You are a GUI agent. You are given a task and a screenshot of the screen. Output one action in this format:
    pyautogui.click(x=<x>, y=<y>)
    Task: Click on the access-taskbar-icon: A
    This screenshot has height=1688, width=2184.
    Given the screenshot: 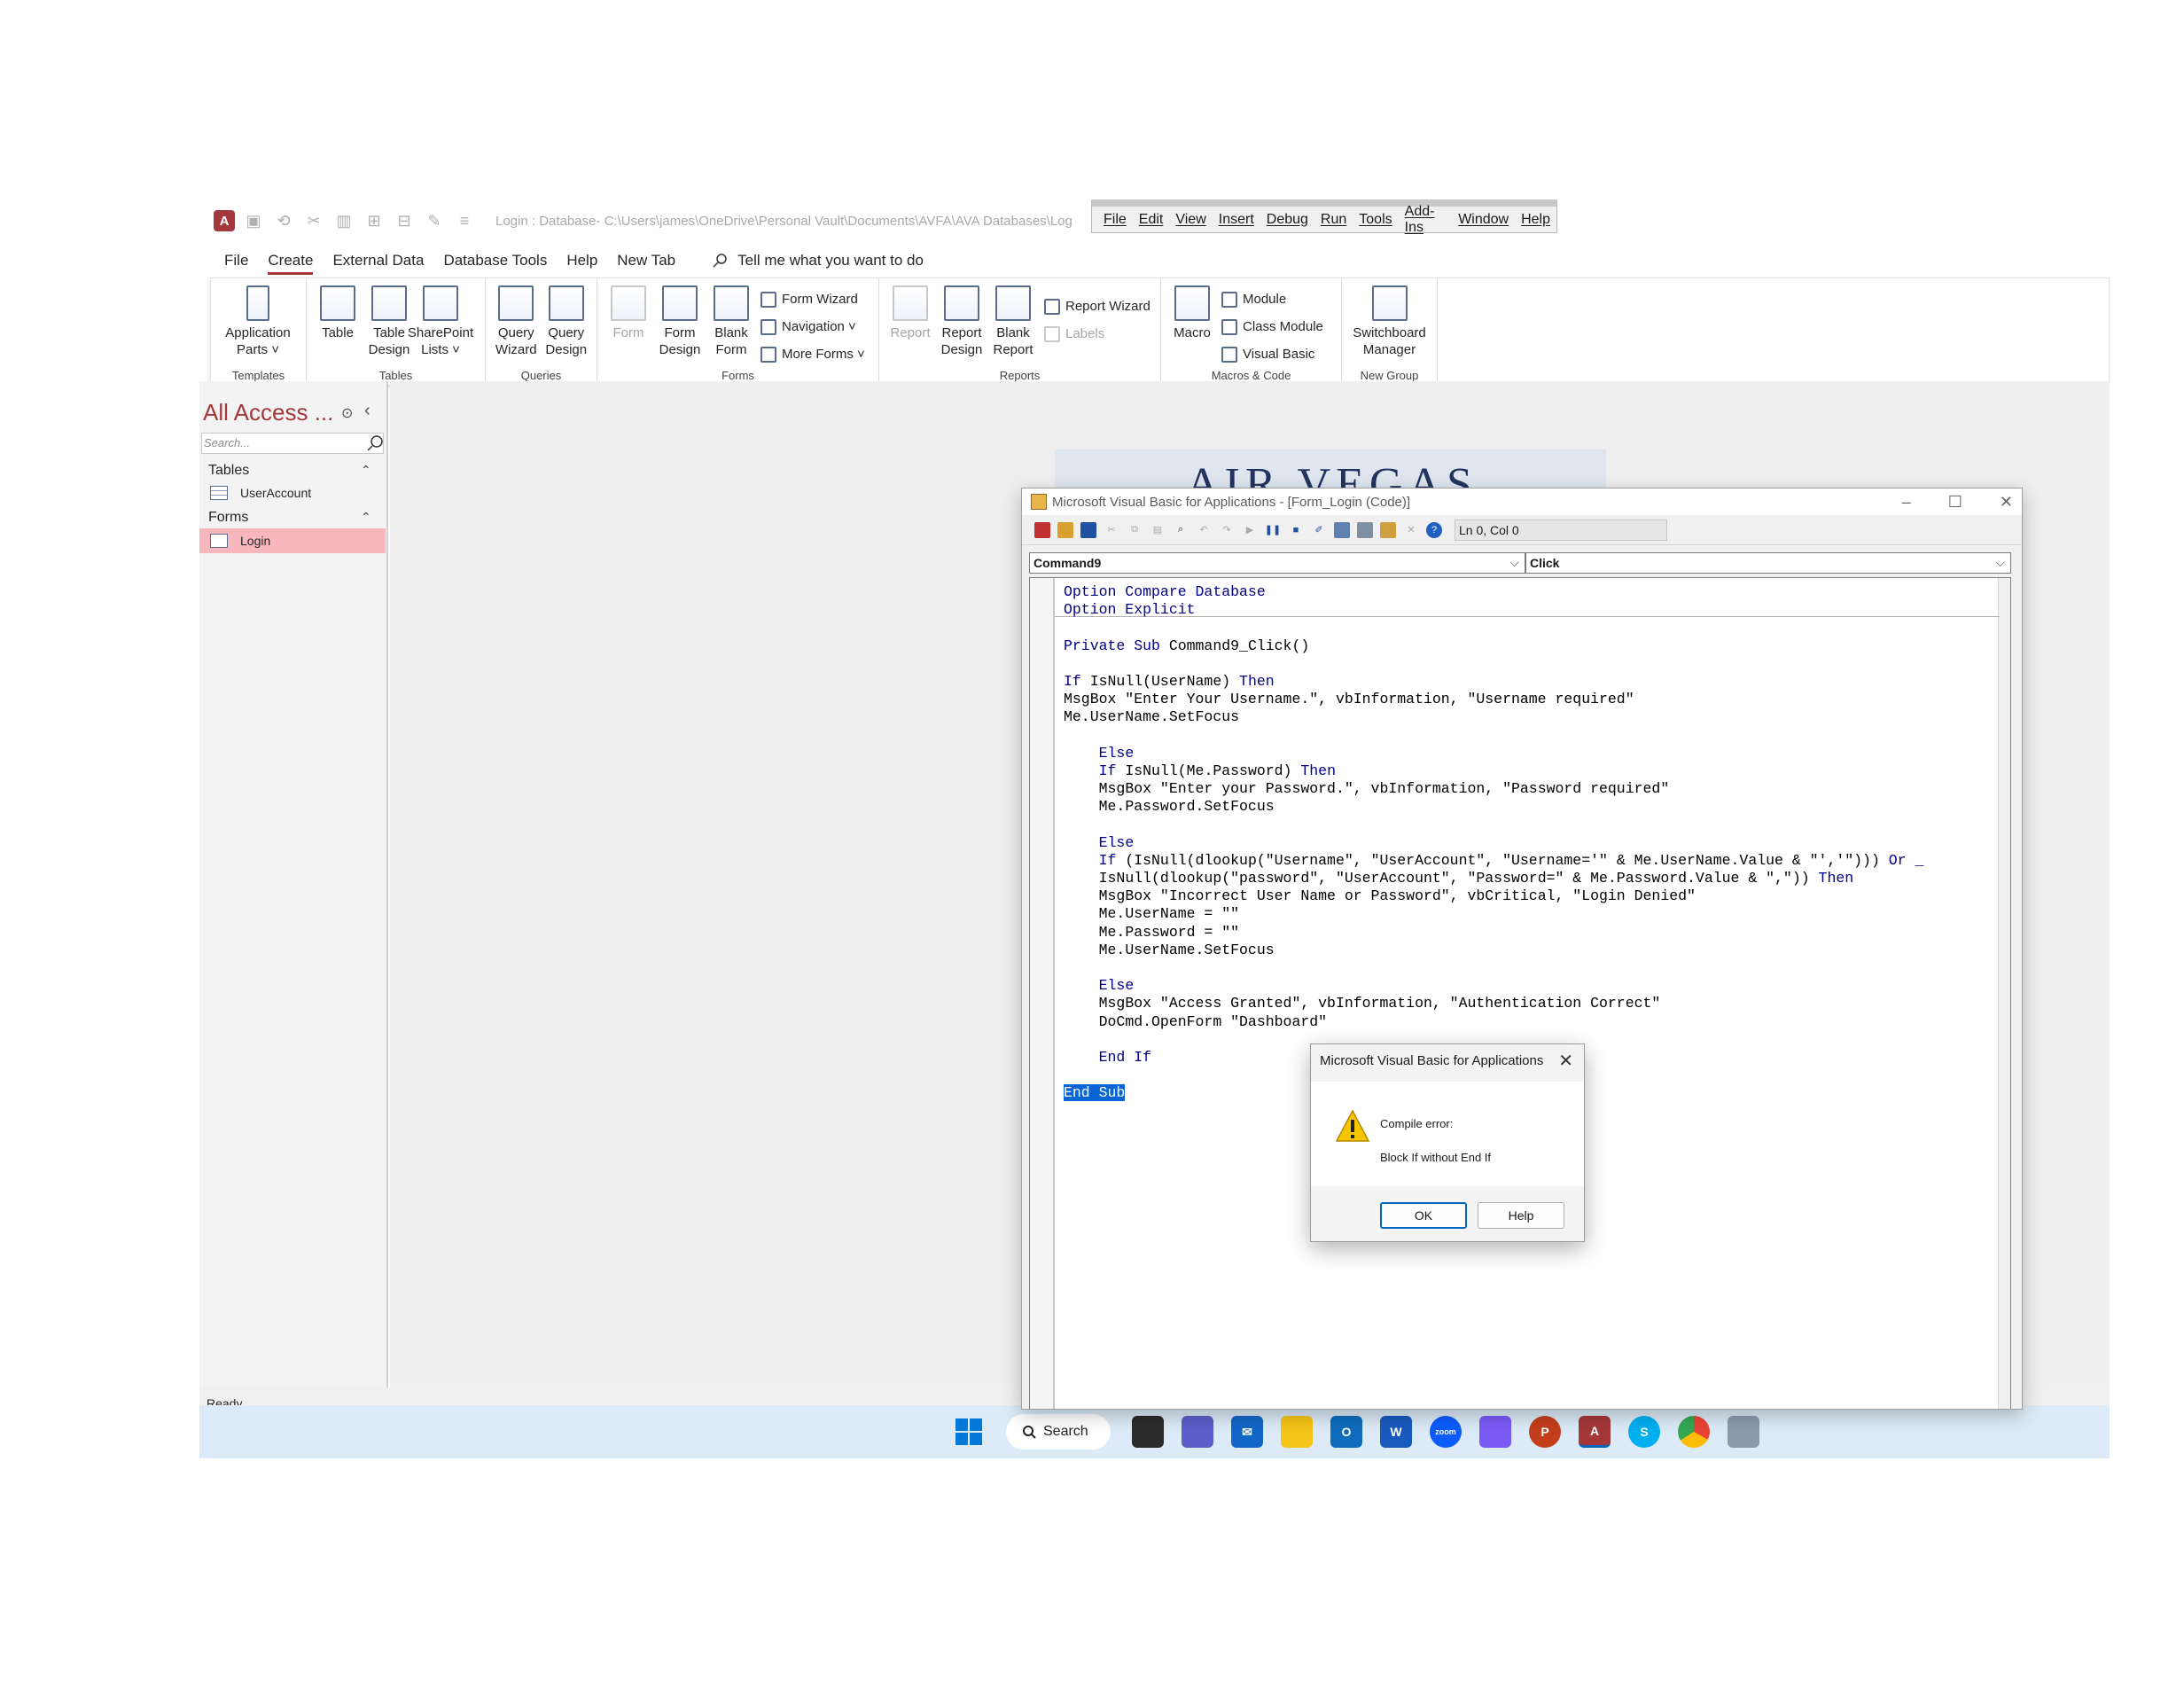 What is the action you would take?
    pyautogui.click(x=1595, y=1432)
    